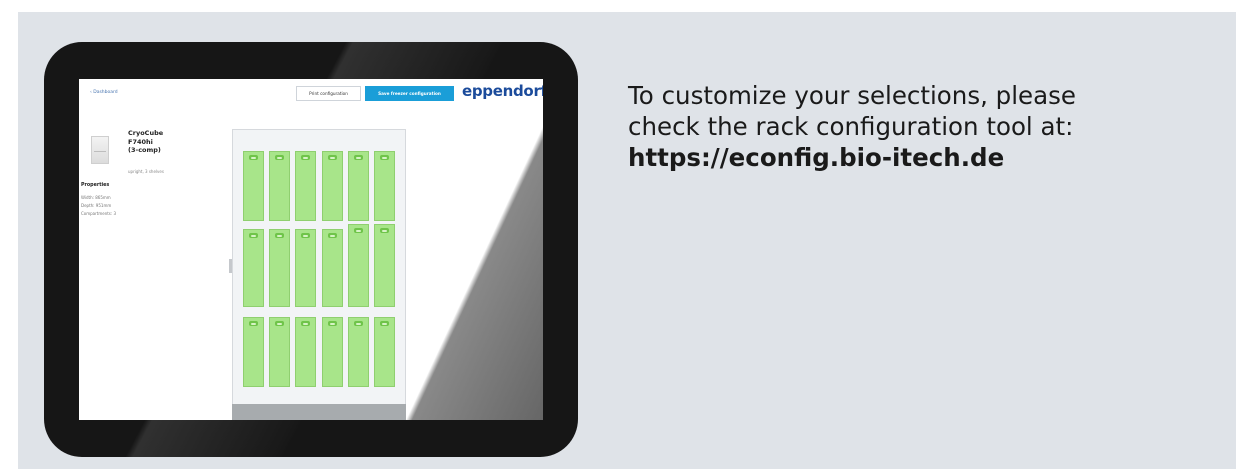  What do you see at coordinates (328, 93) in the screenshot?
I see `print-configuration-button: Print configuration` at bounding box center [328, 93].